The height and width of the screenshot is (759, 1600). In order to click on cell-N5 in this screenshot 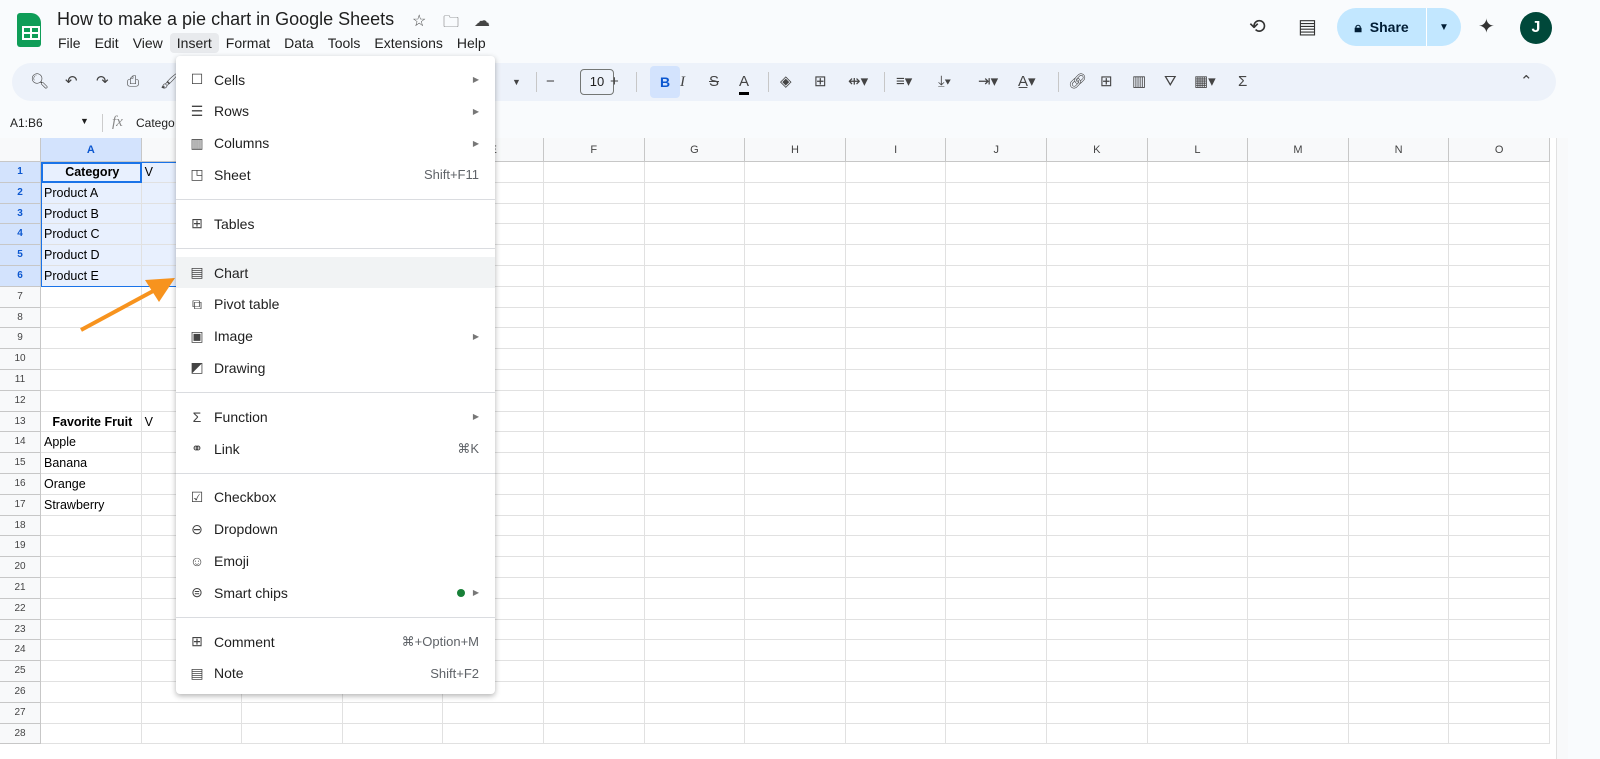, I will do `click(1399, 255)`.